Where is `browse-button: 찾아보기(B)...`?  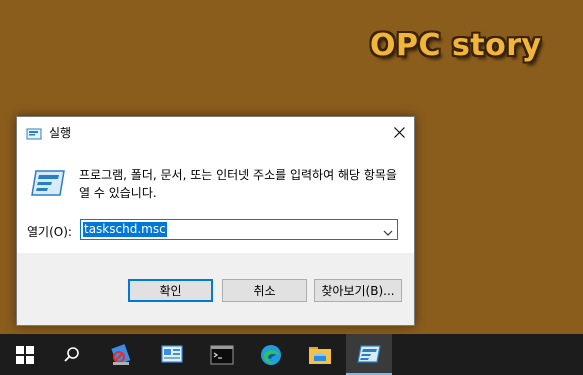 browse-button: 찾아보기(B)... is located at coordinates (358, 290).